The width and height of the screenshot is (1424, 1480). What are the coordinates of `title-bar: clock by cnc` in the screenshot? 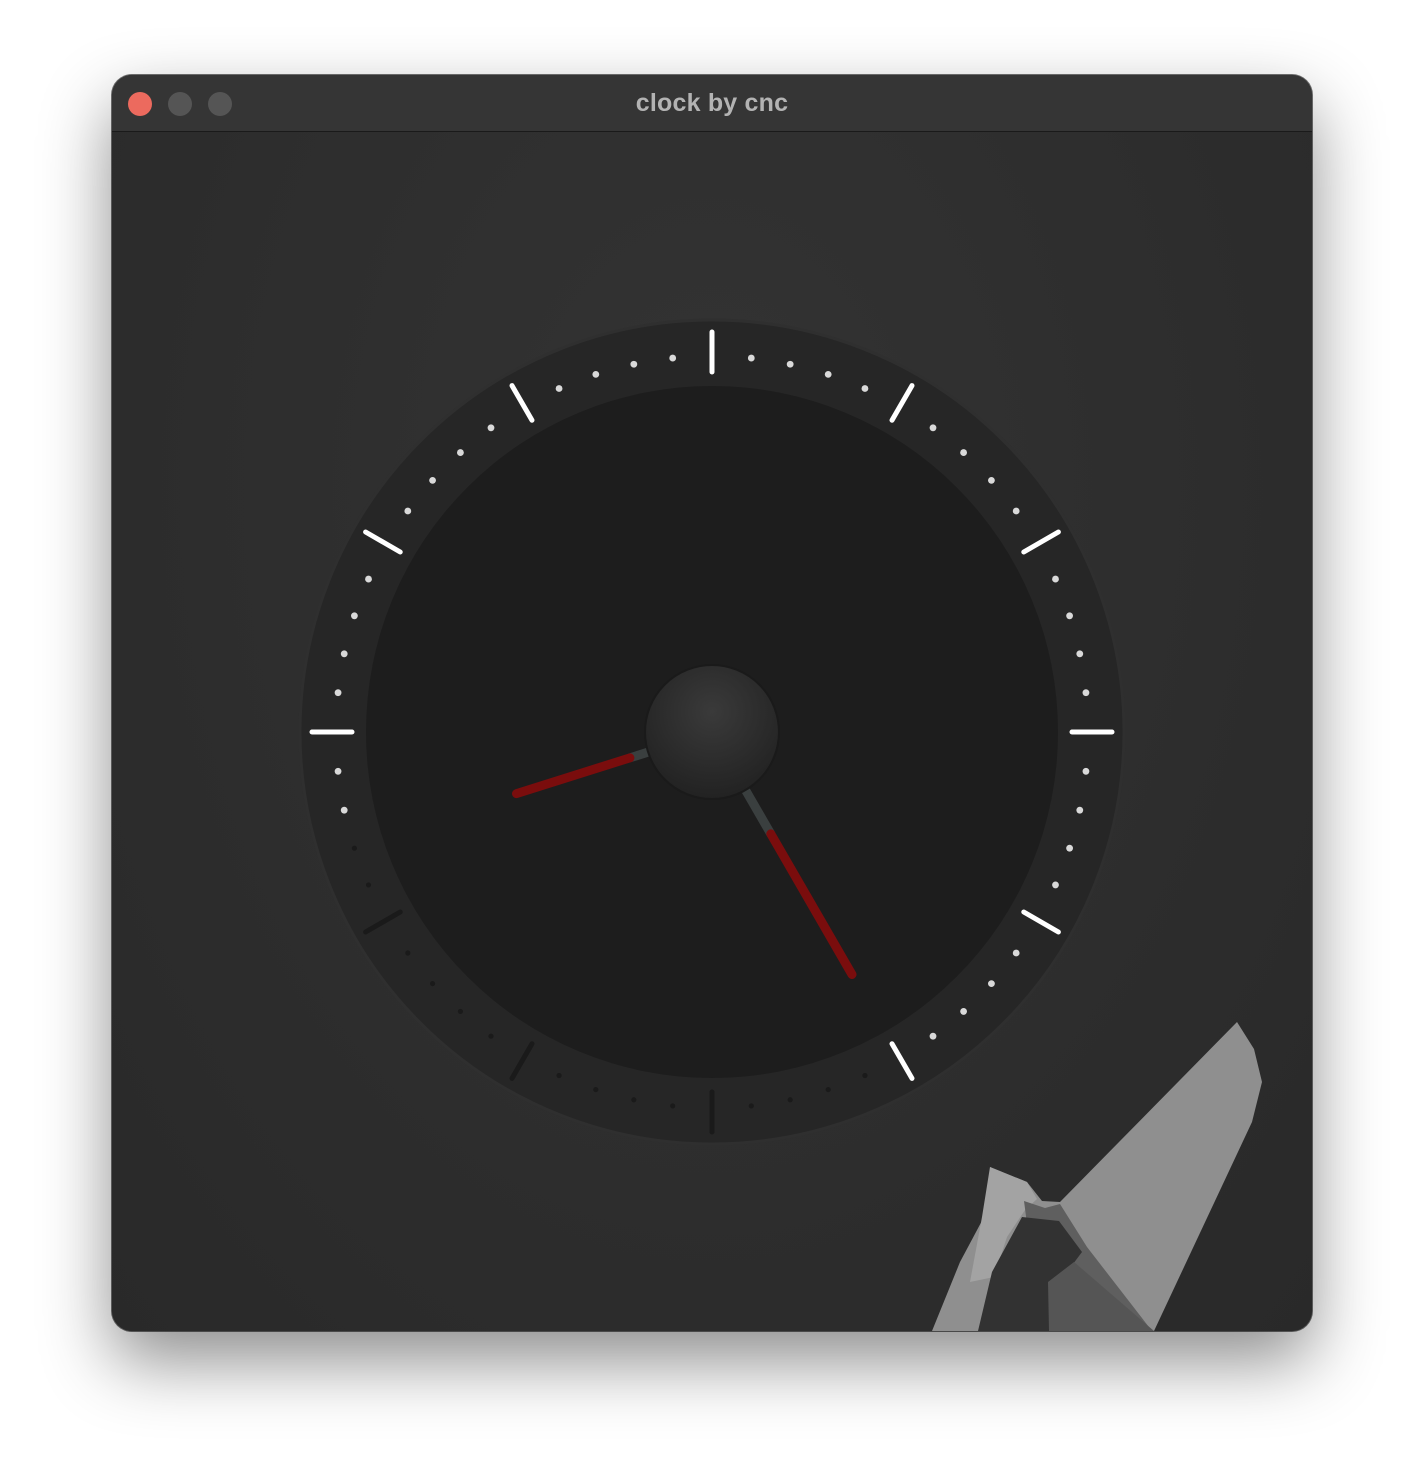 It's located at (712, 103).